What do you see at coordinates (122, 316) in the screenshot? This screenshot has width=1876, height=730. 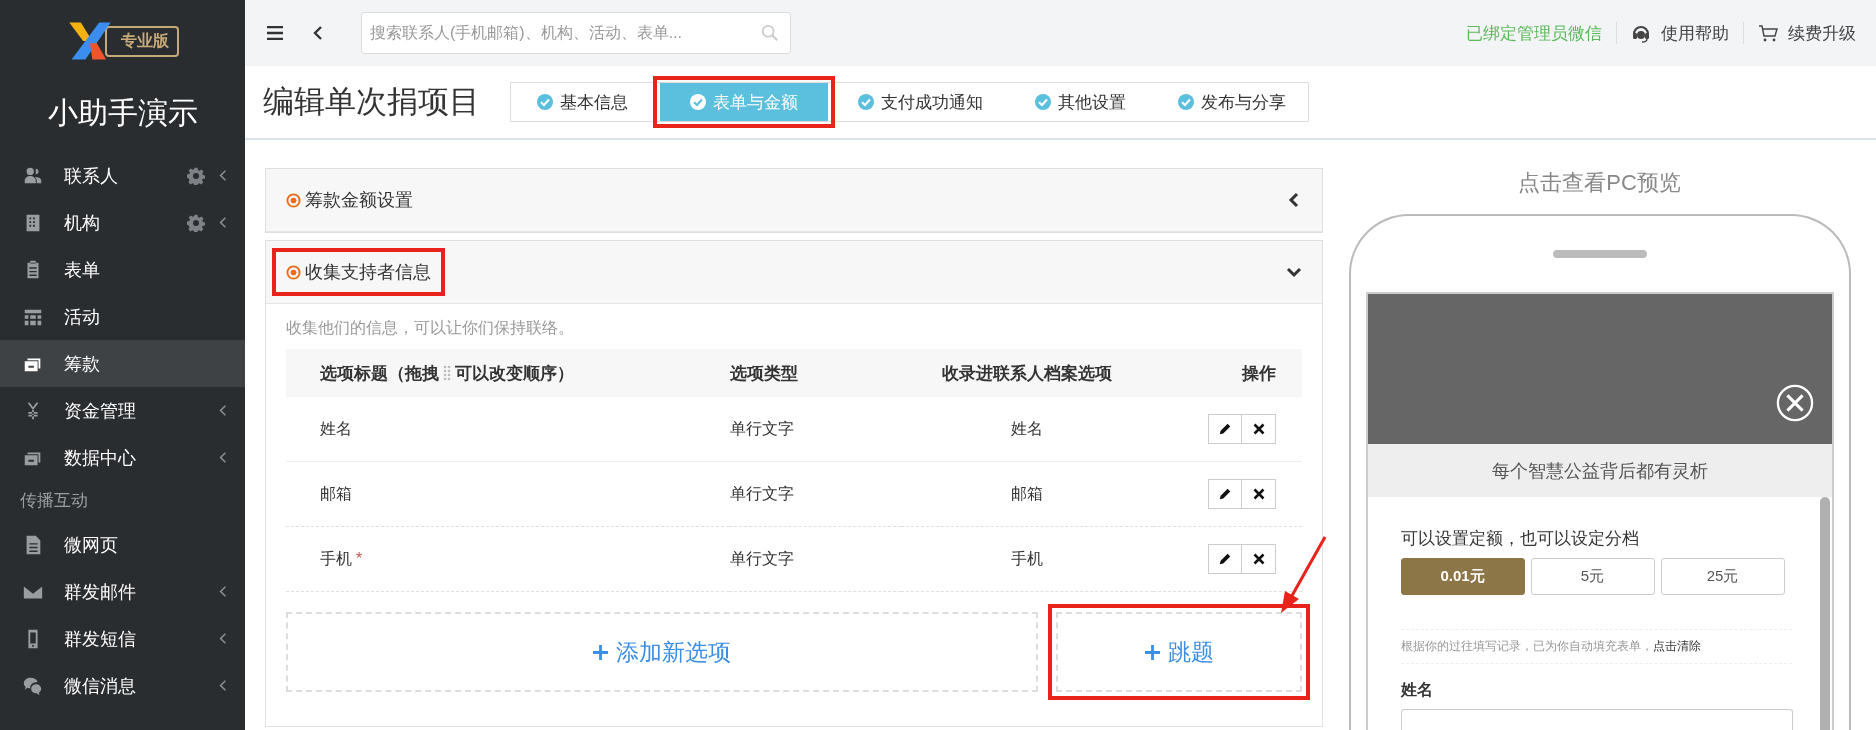 I see `sidebar-item: 活动` at bounding box center [122, 316].